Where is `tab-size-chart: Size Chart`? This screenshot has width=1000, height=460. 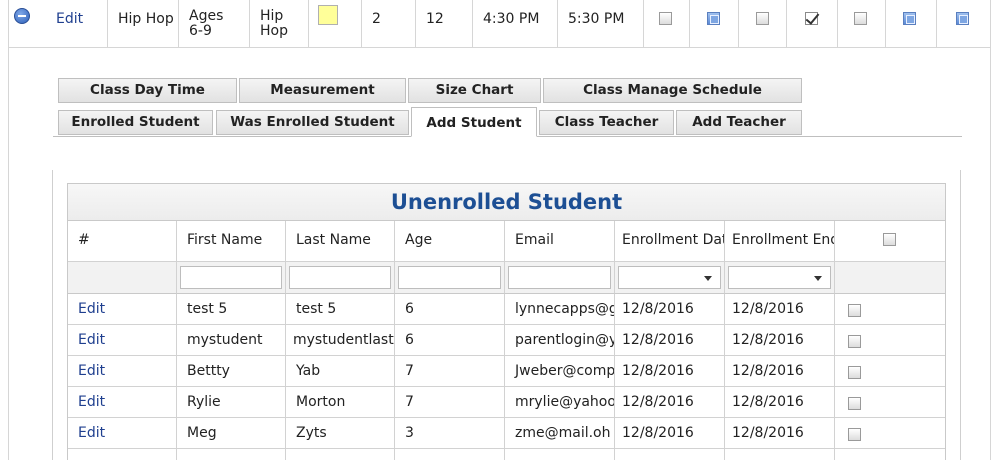
tab-size-chart: Size Chart is located at coordinates (474, 90).